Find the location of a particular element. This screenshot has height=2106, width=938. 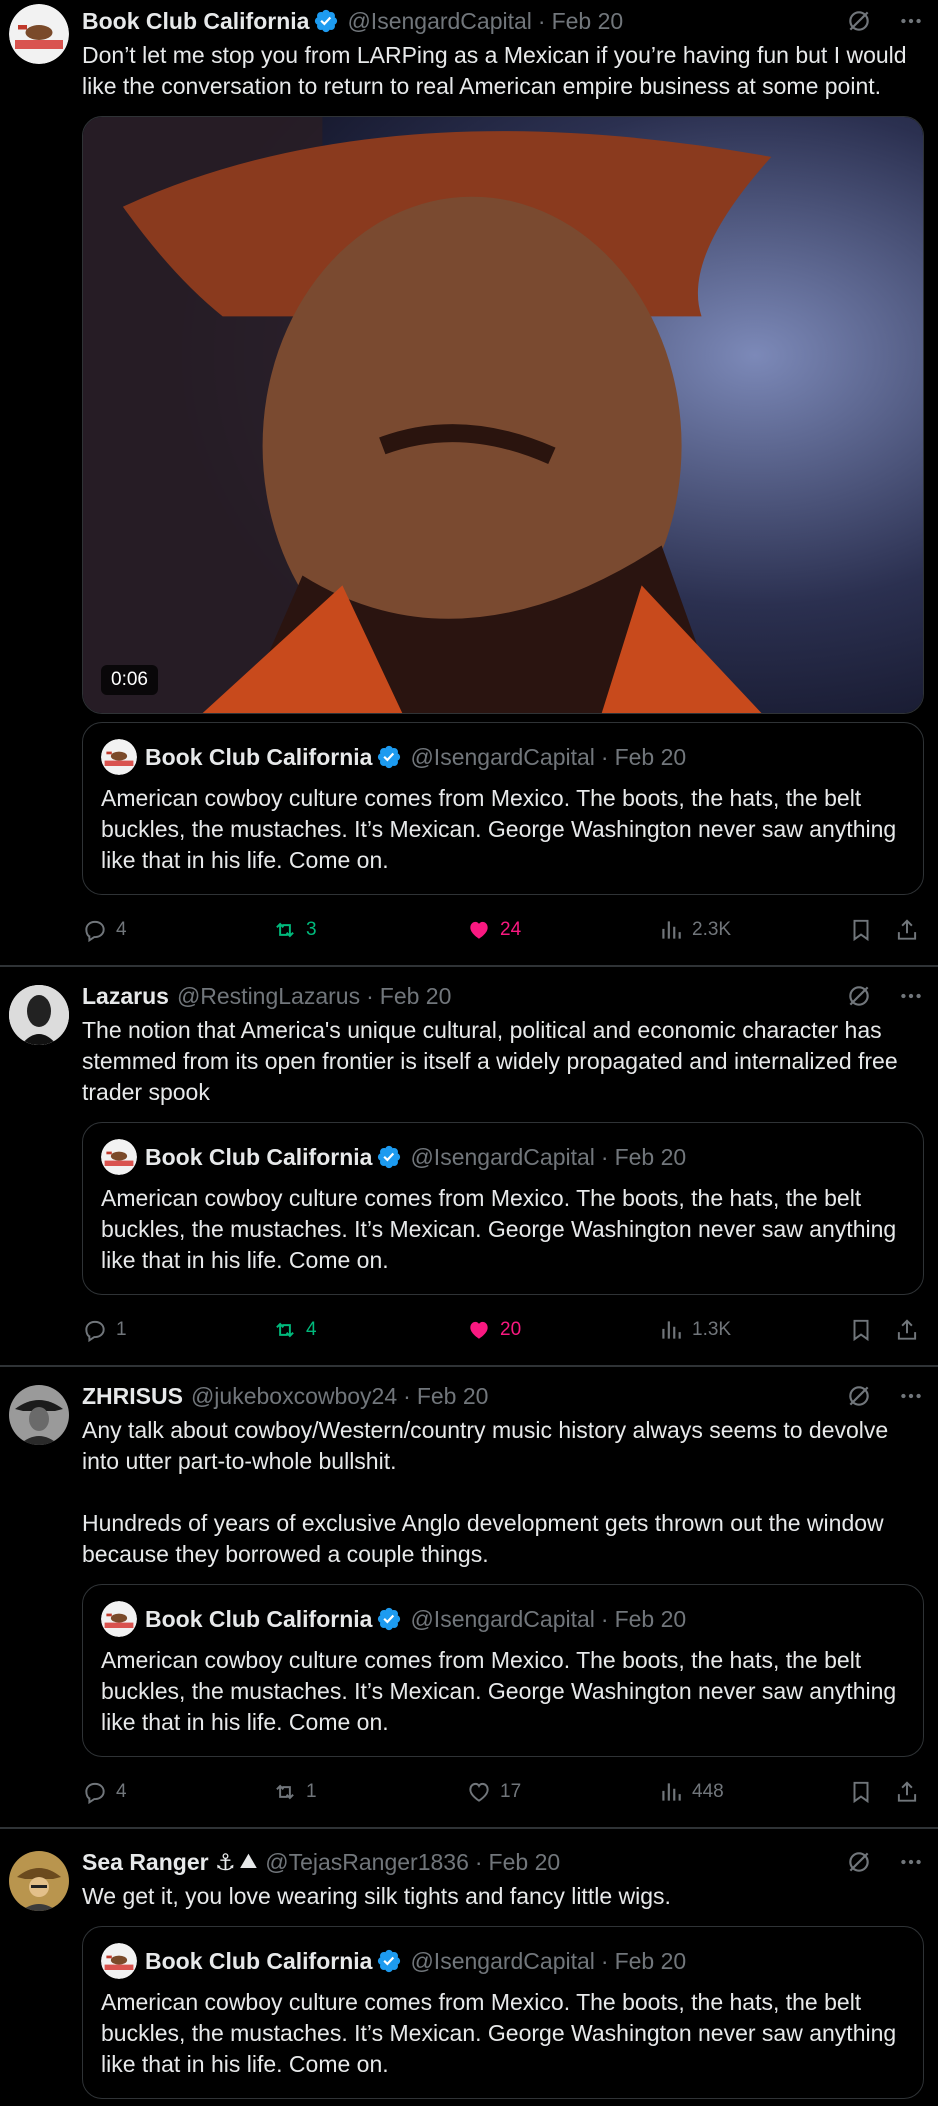

tweet-actions: 4 1 17 448 is located at coordinates (510, 1792).